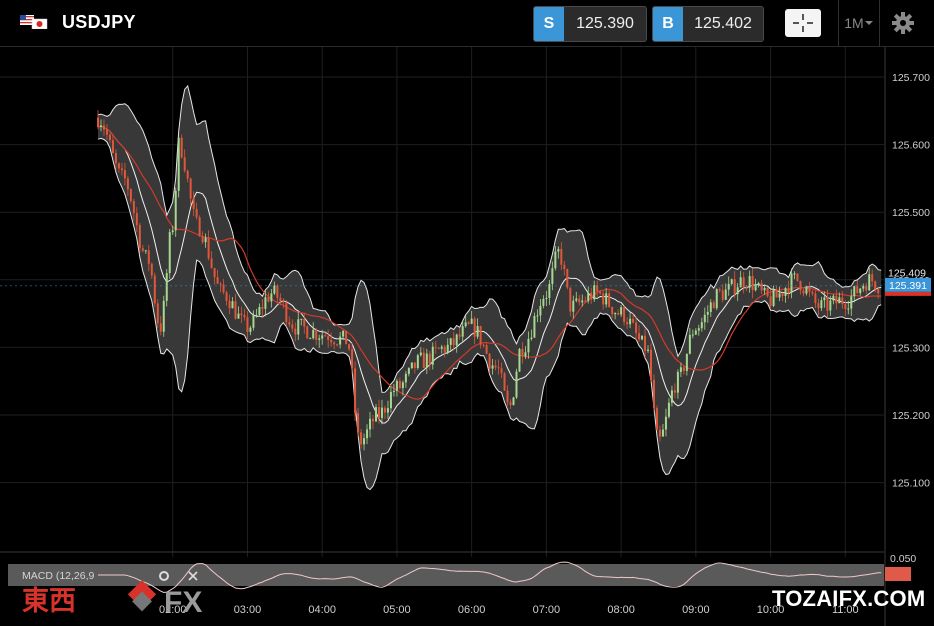 This screenshot has width=934, height=626. What do you see at coordinates (49, 601) in the screenshot?
I see `logo-cjk-text: 東西` at bounding box center [49, 601].